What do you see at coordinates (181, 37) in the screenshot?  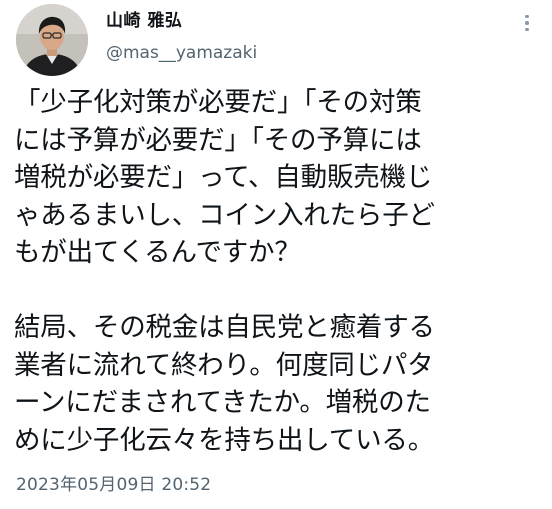 I see `author-info: 山崎 雅弘 @mas__yamazaki` at bounding box center [181, 37].